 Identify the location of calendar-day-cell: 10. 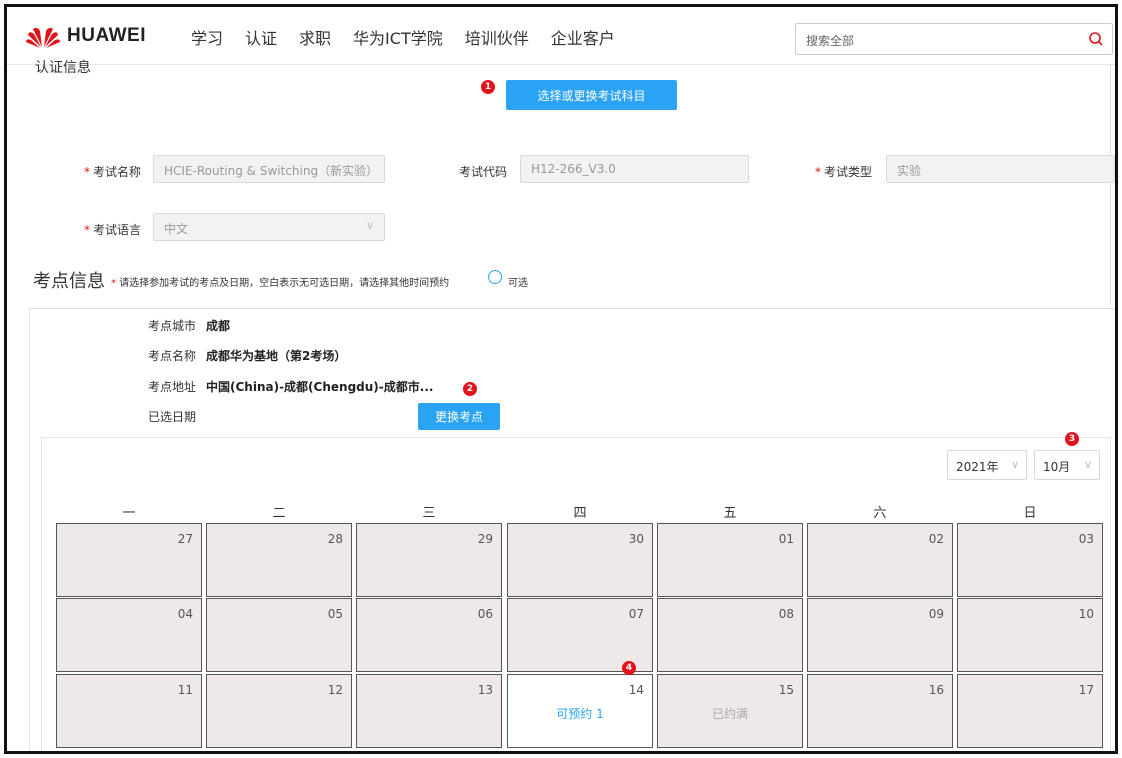
(1030, 635).